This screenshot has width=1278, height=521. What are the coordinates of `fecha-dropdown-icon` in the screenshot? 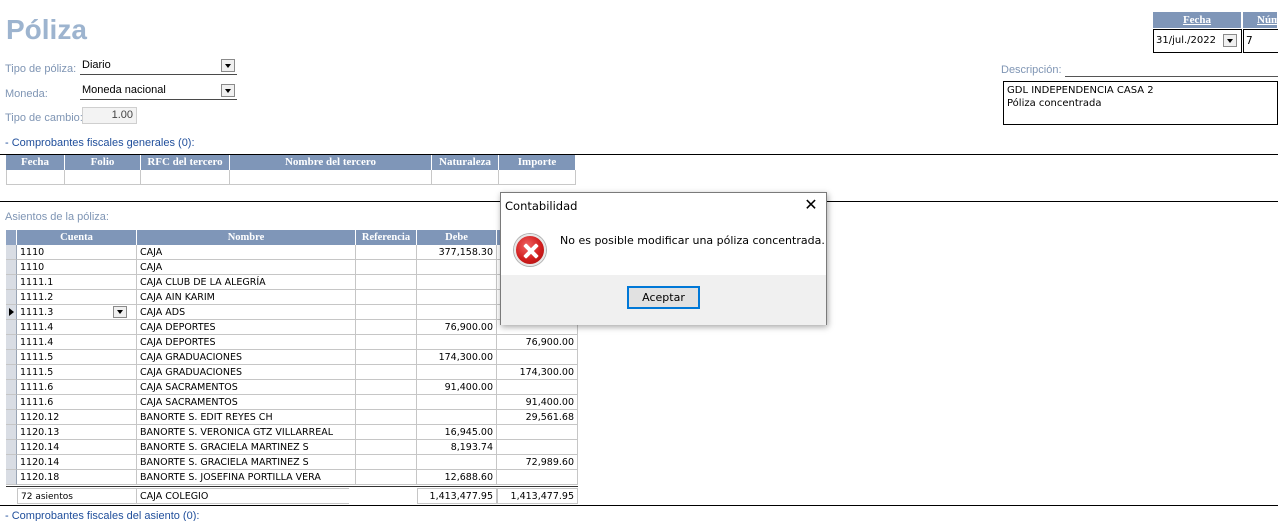 It's located at (1230, 40).